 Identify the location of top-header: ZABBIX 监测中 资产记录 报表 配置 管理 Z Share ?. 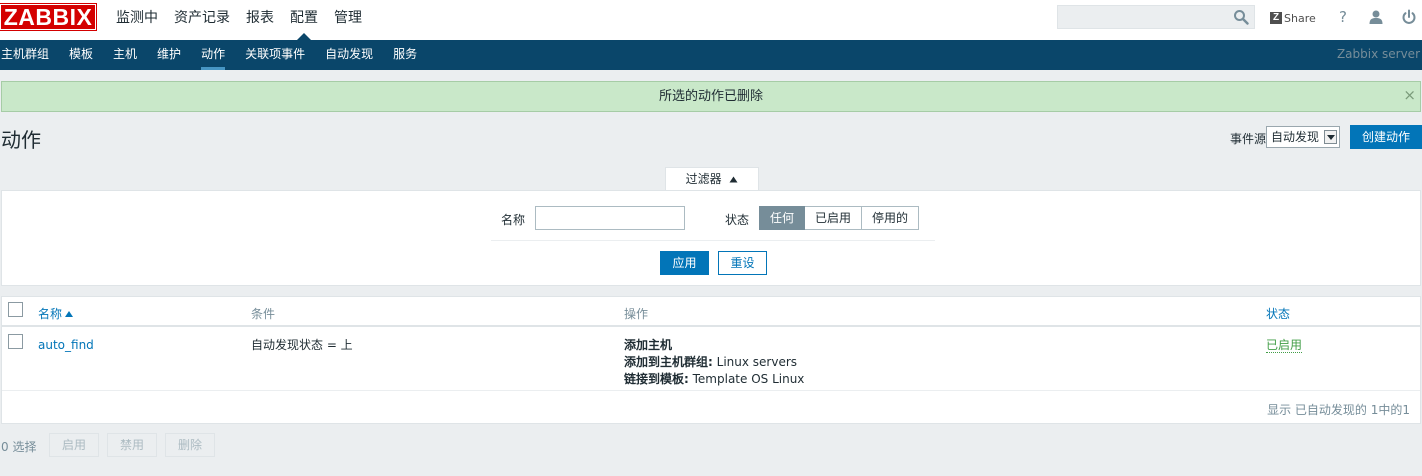
(711, 20).